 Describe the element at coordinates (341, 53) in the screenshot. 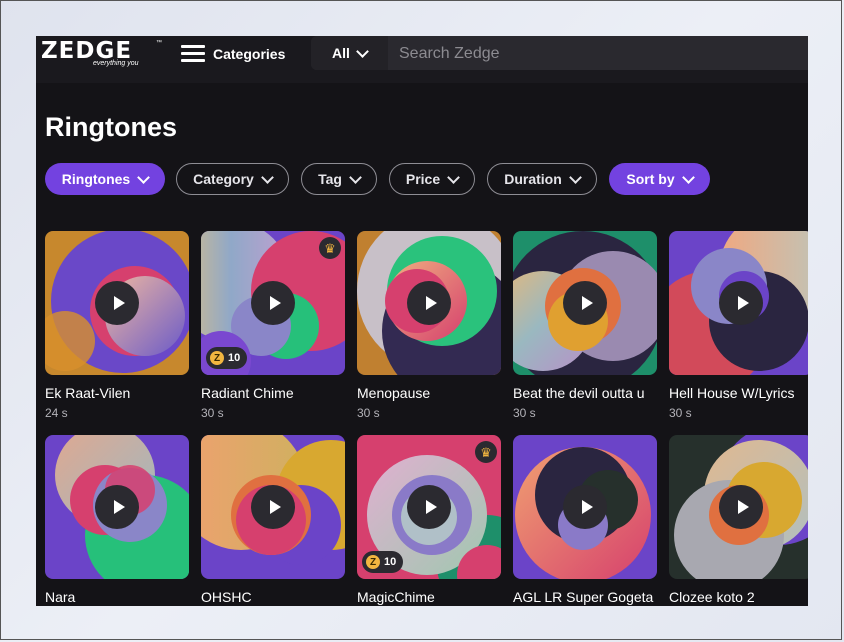

I see `search-scope-label: All` at that location.